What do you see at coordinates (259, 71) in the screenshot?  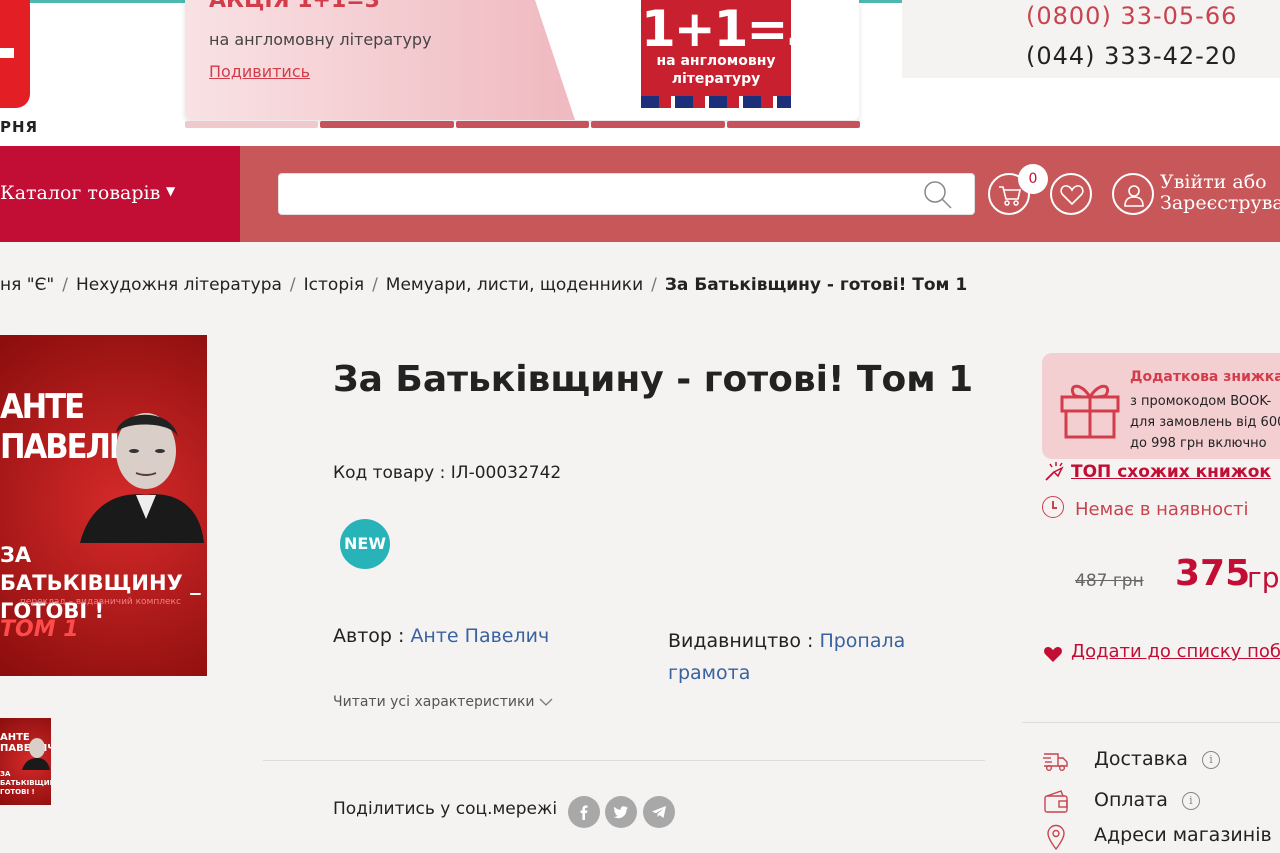 I see `promo-view-link: Подивитись` at bounding box center [259, 71].